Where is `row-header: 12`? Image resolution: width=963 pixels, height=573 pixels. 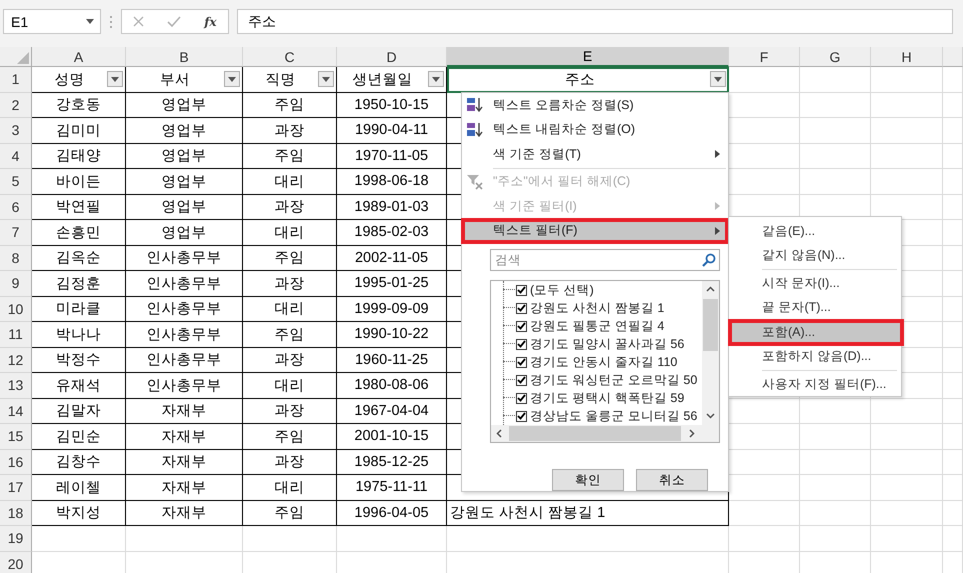 row-header: 12 is located at coordinates (16, 360).